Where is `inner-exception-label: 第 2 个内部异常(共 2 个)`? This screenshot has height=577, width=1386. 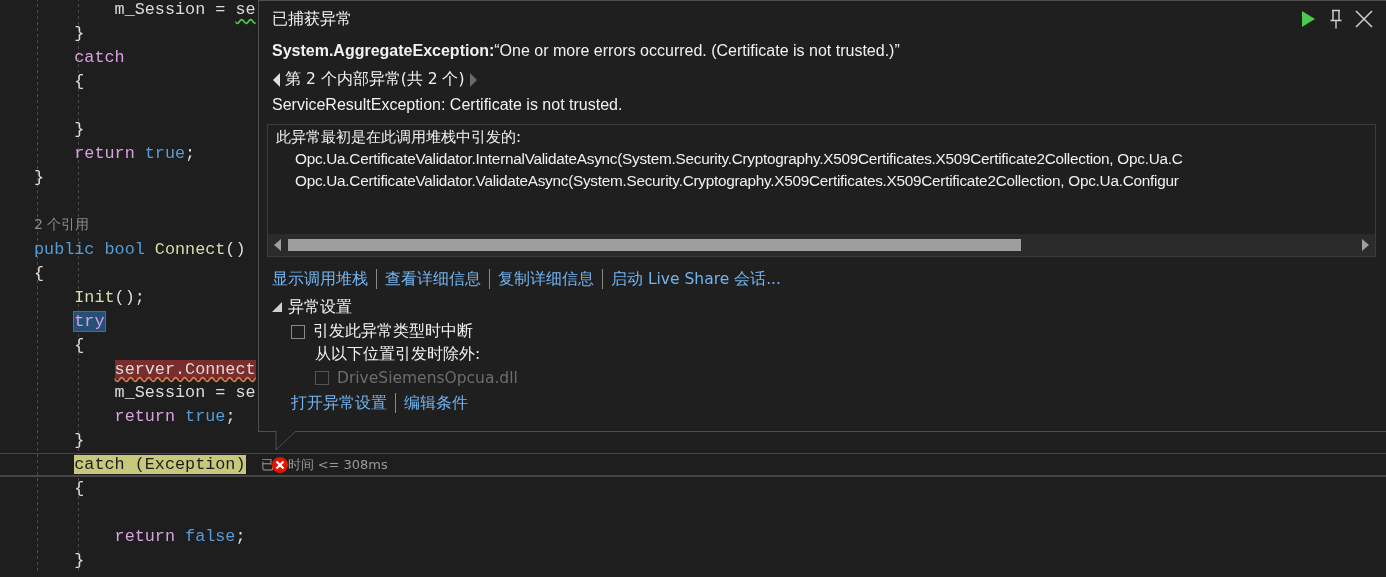 inner-exception-label: 第 2 个内部异常(共 2 个) is located at coordinates (375, 79).